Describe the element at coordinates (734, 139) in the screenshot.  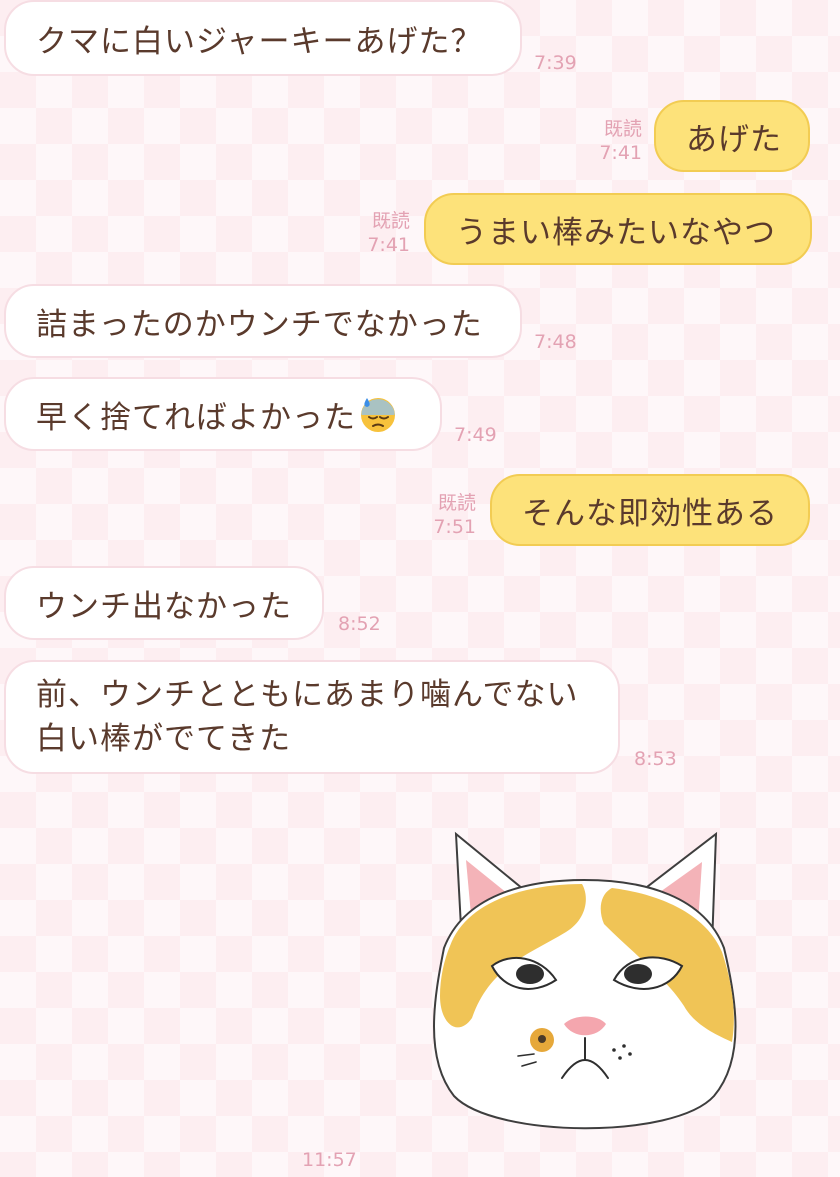
I see `message-text: あげた` at that location.